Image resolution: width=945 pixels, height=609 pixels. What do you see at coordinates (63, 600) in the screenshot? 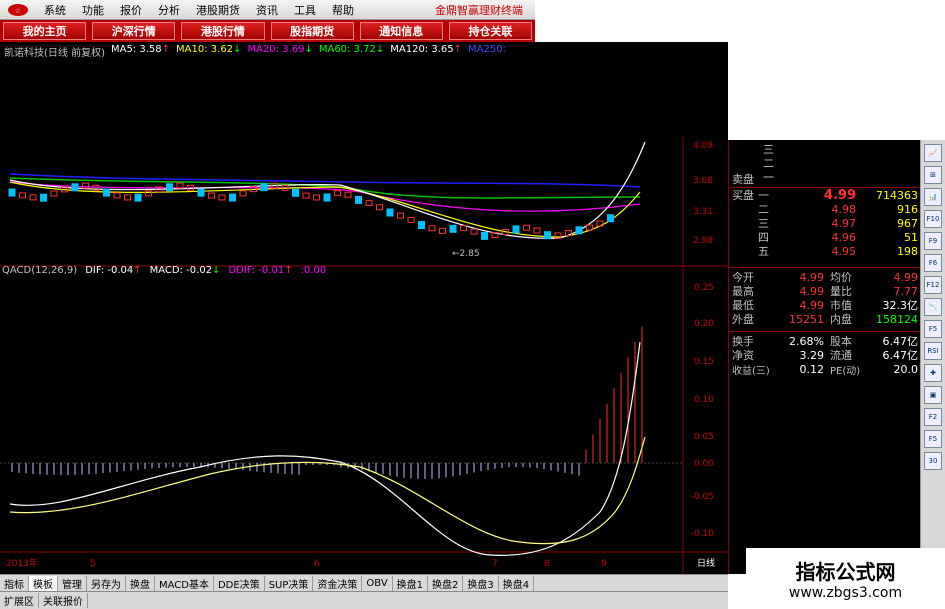
I see `tab-related-quotes: 关联报价` at bounding box center [63, 600].